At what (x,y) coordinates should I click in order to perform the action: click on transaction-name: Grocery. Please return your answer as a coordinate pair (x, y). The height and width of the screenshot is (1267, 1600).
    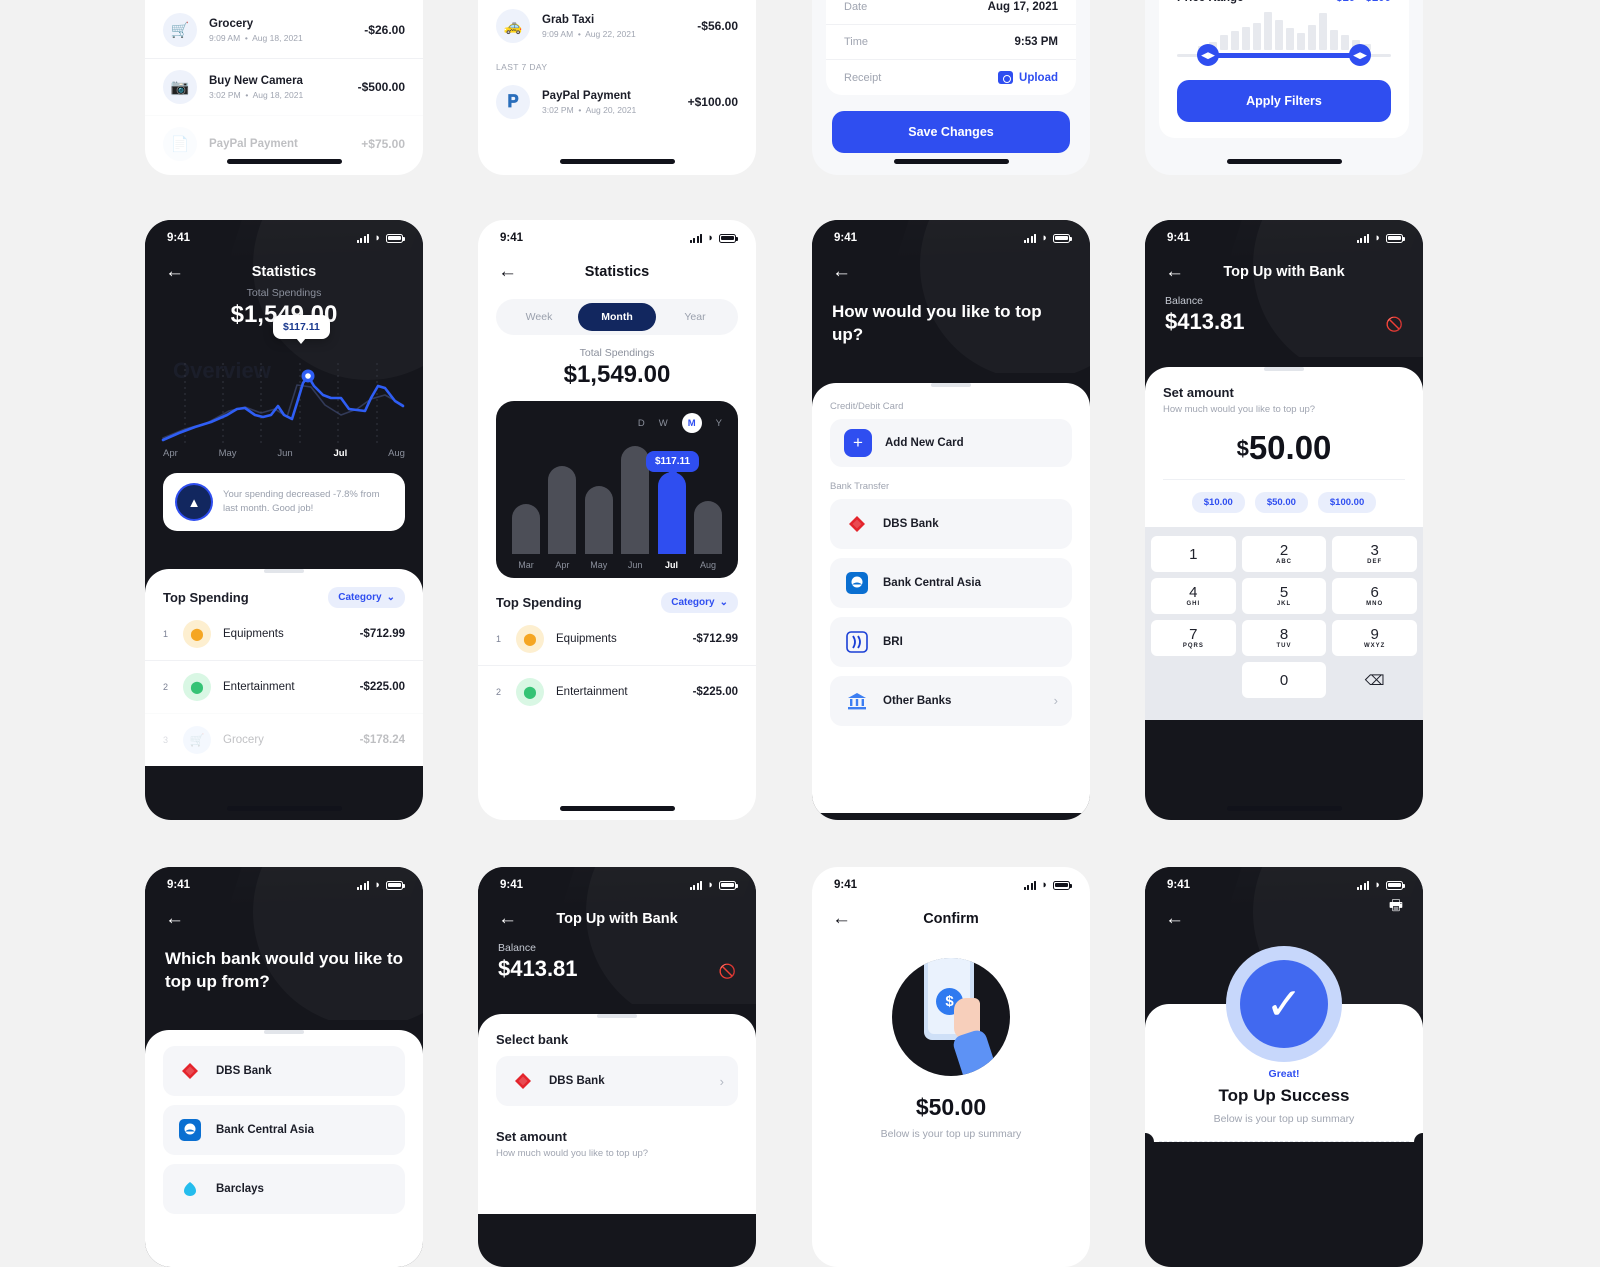
    Looking at the image, I should click on (231, 23).